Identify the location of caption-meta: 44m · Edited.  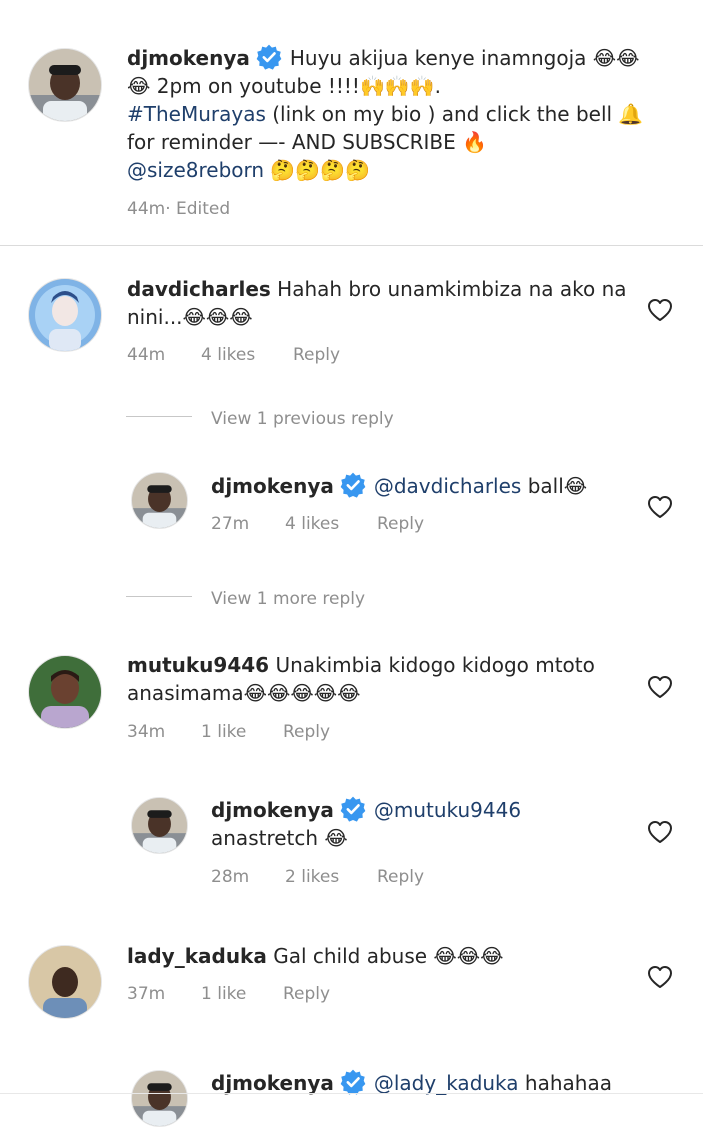
(178, 209).